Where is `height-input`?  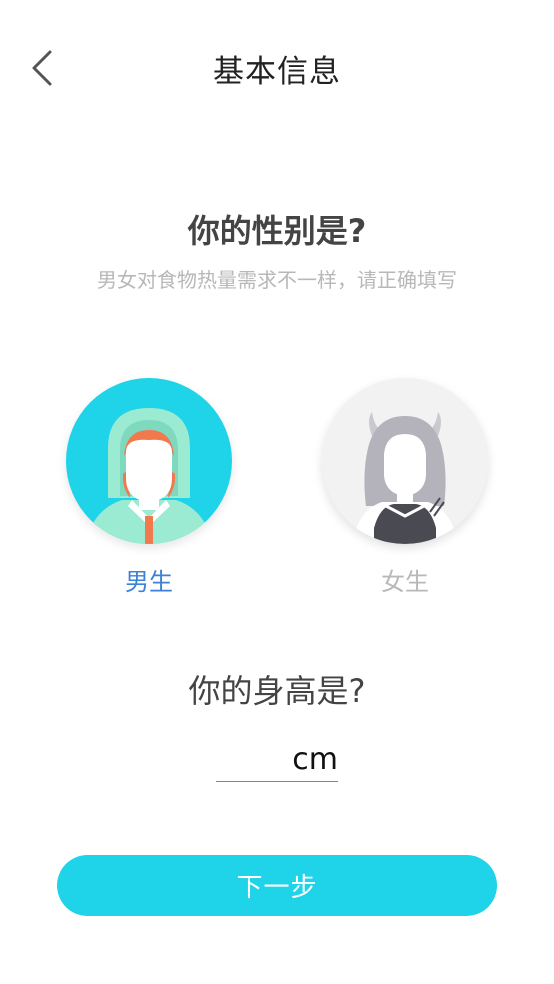
height-input is located at coordinates (254, 760).